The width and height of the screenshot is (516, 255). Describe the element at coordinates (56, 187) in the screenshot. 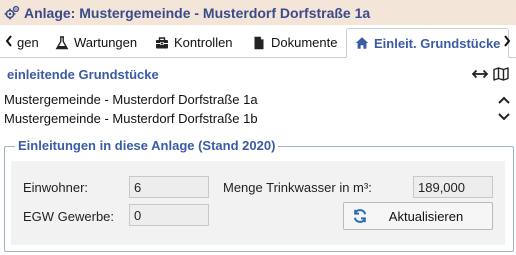

I see `einwohner-label: Einwohner:` at that location.